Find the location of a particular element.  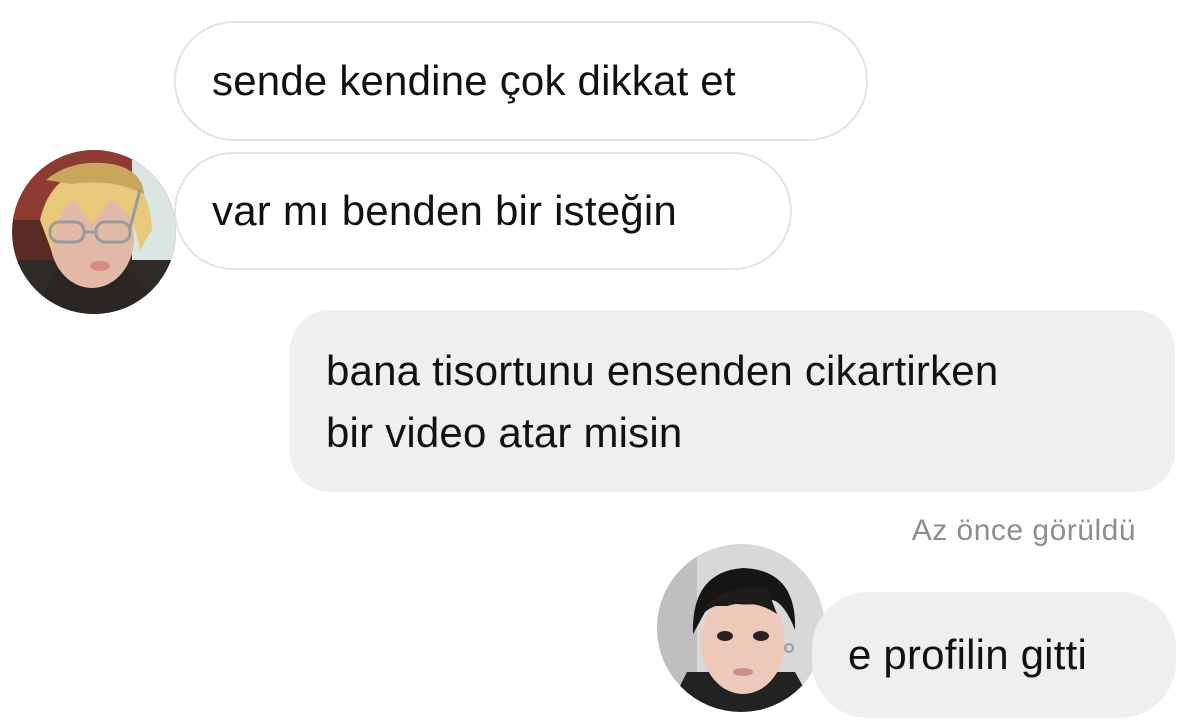

message-text: sende kendine çok dikkat et is located at coordinates (474, 80).